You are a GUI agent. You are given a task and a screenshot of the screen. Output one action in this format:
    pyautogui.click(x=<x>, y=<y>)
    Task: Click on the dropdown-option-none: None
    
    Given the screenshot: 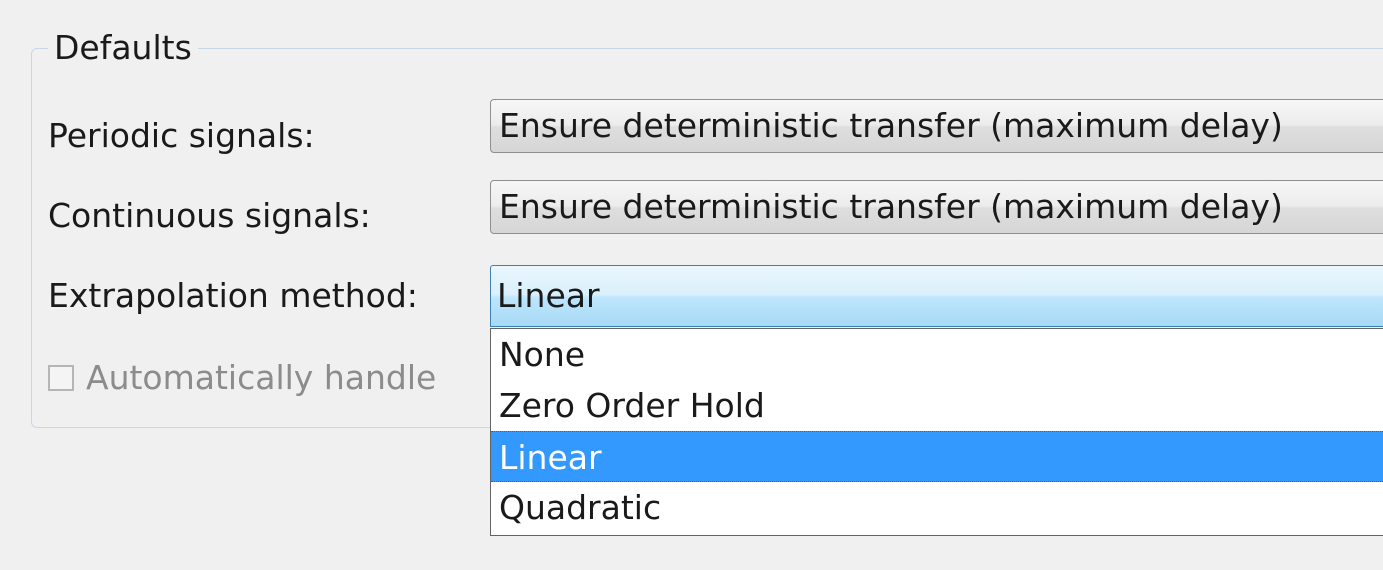 What is the action you would take?
    pyautogui.click(x=937, y=354)
    